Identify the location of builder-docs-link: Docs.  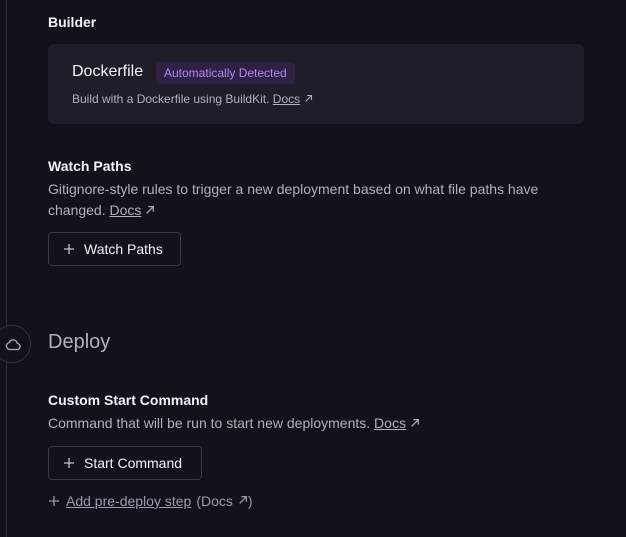
(286, 99).